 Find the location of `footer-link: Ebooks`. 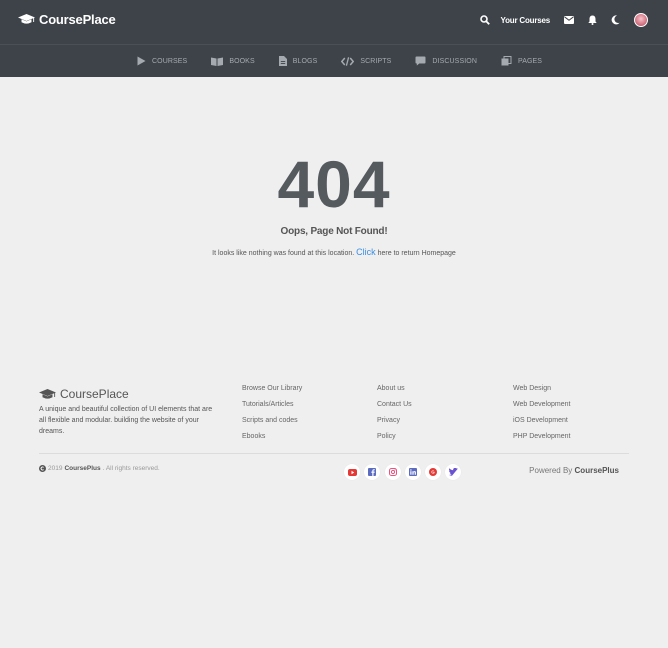

footer-link: Ebooks is located at coordinates (272, 441).